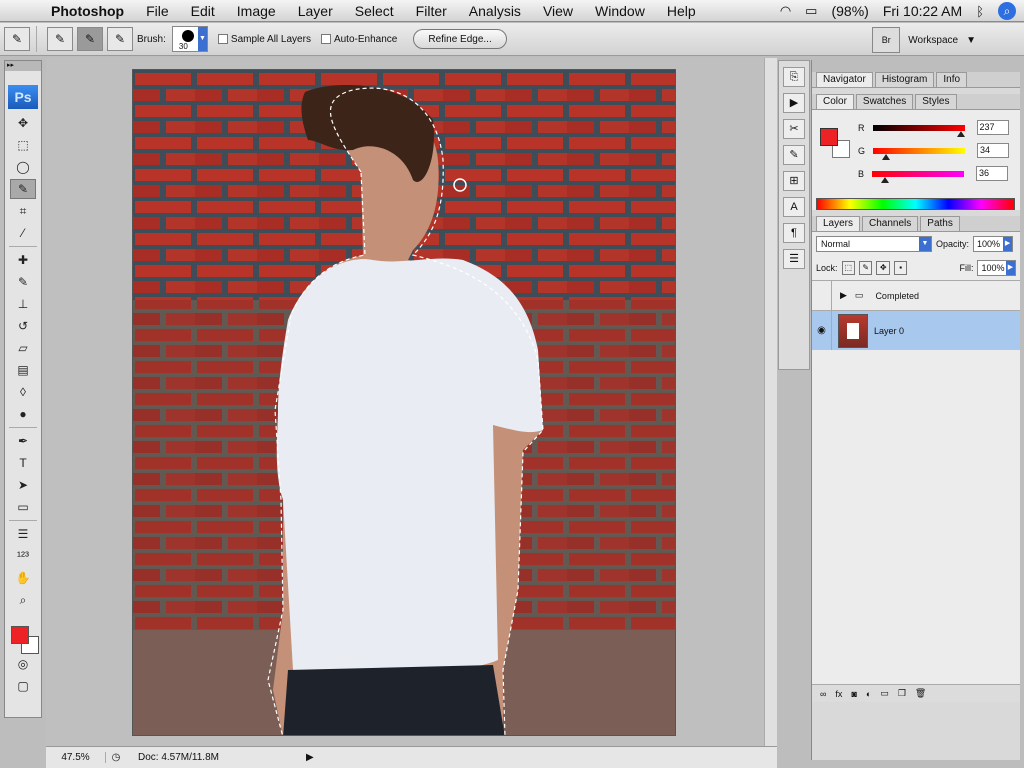  I want to click on bridge-icon: Br, so click(886, 40).